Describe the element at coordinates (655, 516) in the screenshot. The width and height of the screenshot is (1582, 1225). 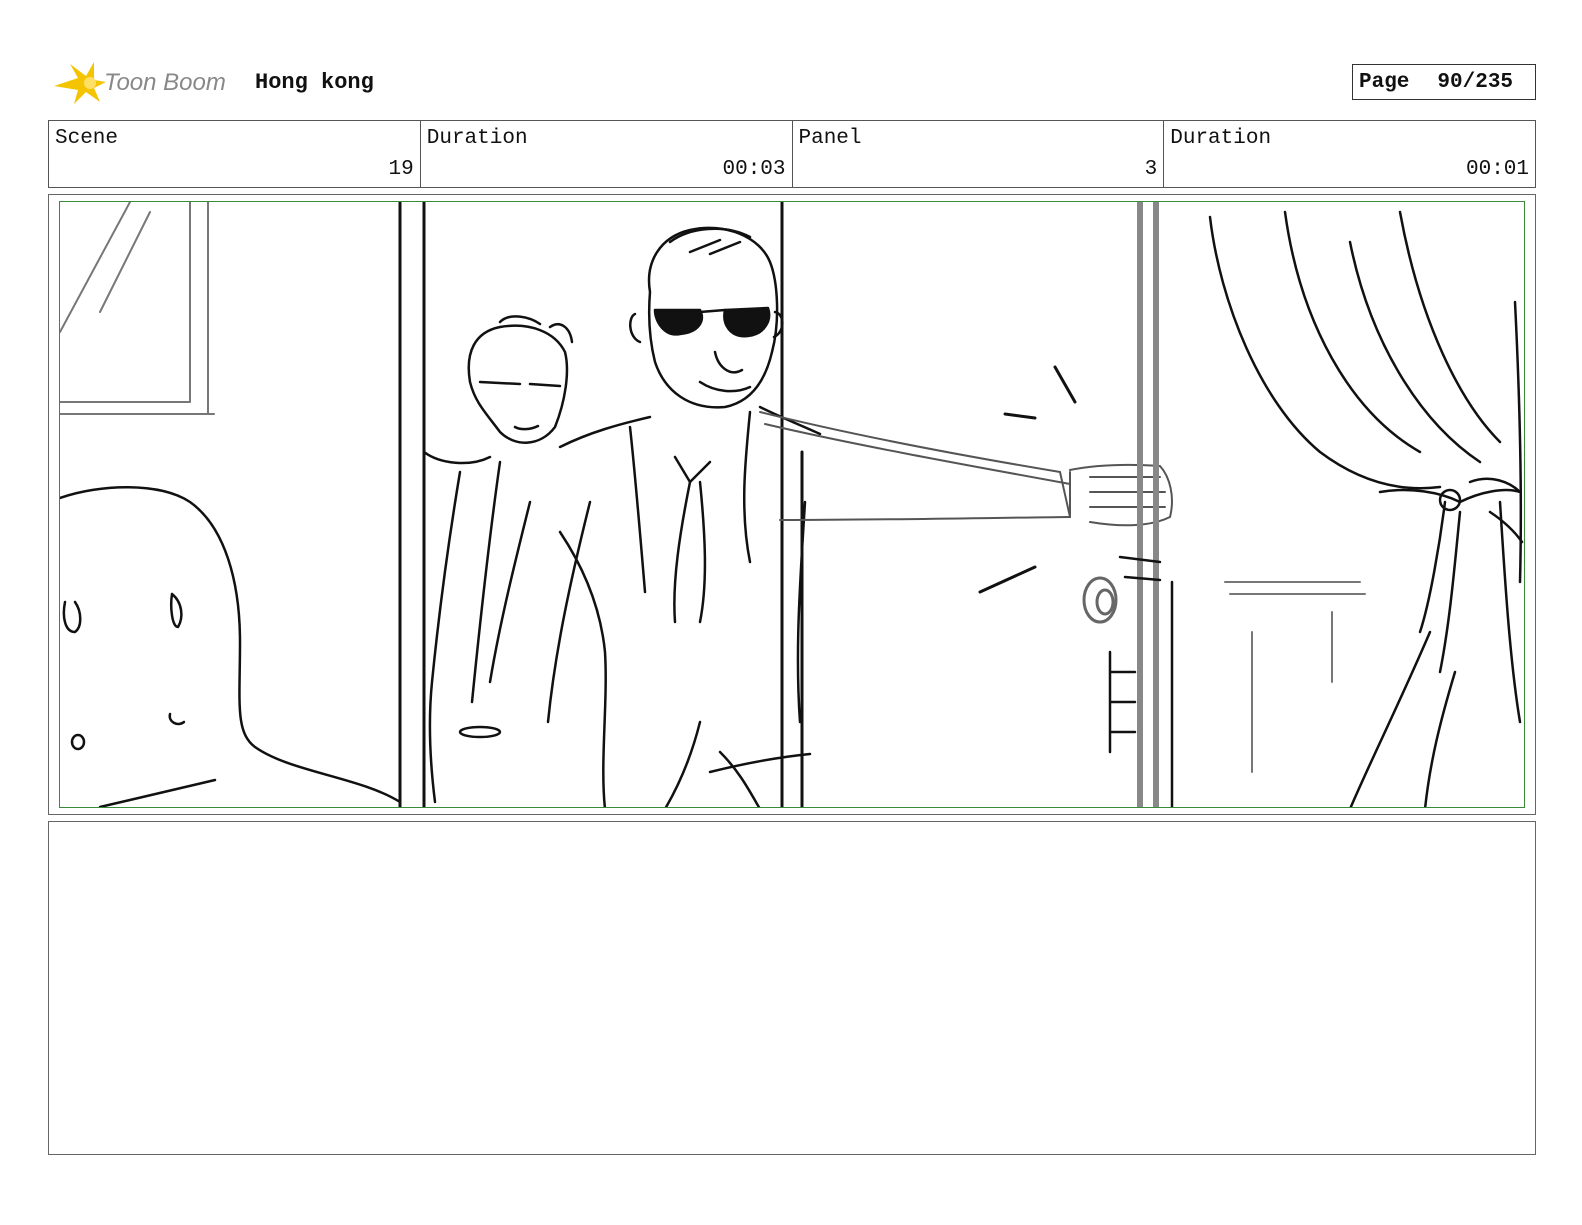
I see `main-man-sketch` at that location.